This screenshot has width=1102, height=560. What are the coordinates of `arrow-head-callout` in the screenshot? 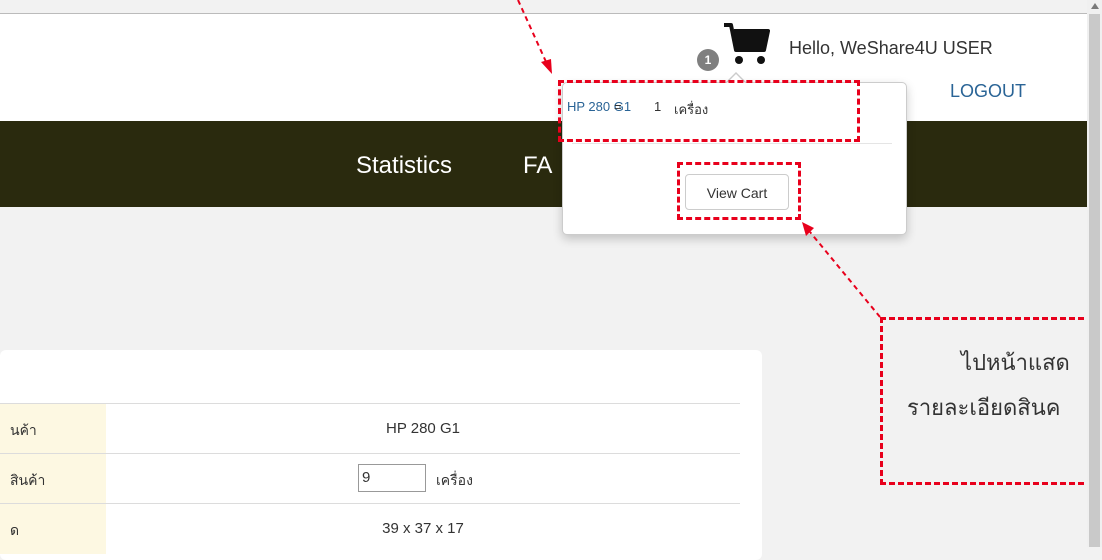 It's located at (808, 229).